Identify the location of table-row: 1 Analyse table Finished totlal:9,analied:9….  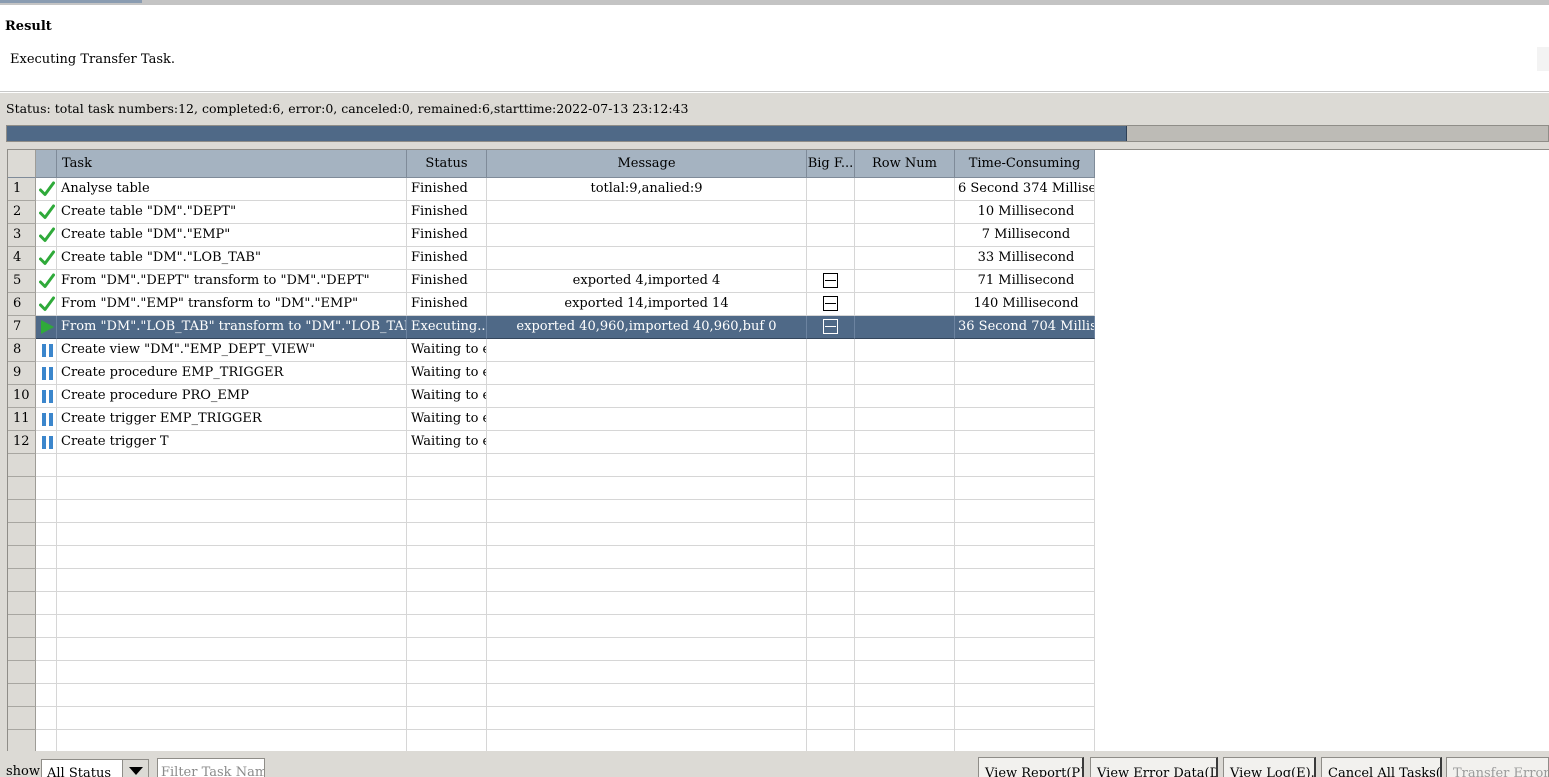
(778, 189).